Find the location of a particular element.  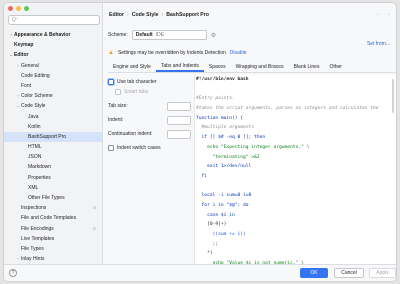

sidebar-item-json: JSON is located at coordinates (53, 157).